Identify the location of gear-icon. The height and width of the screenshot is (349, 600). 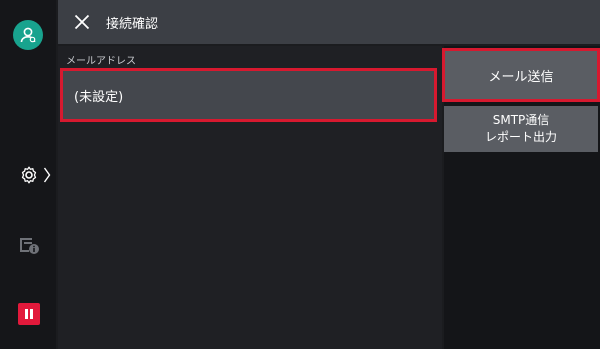
(29, 175).